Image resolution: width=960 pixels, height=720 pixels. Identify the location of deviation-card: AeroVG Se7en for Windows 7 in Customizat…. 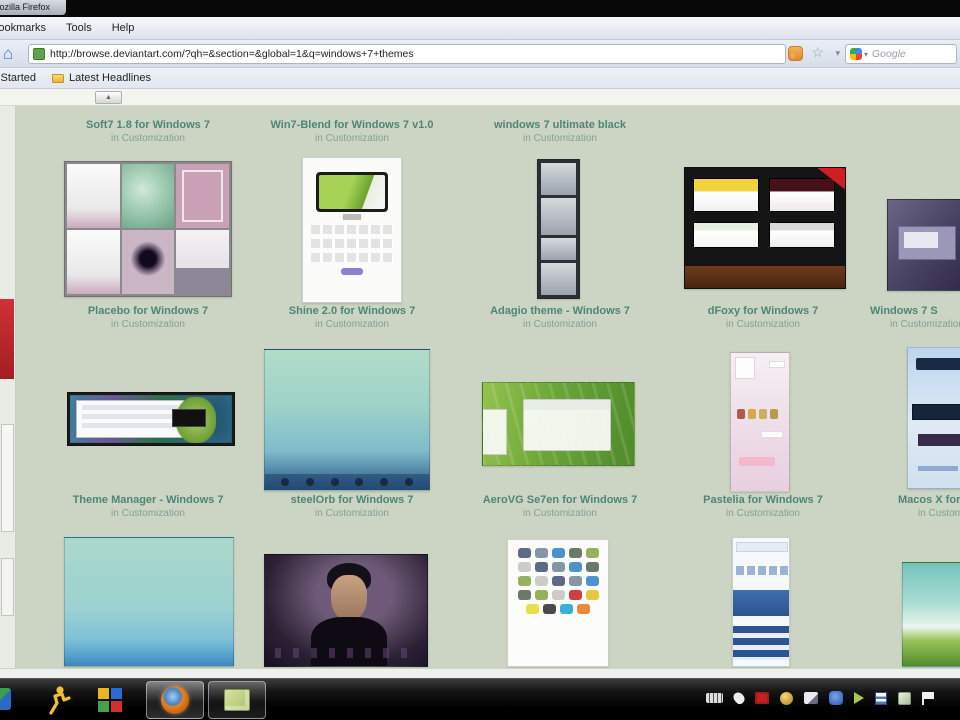
(560, 507).